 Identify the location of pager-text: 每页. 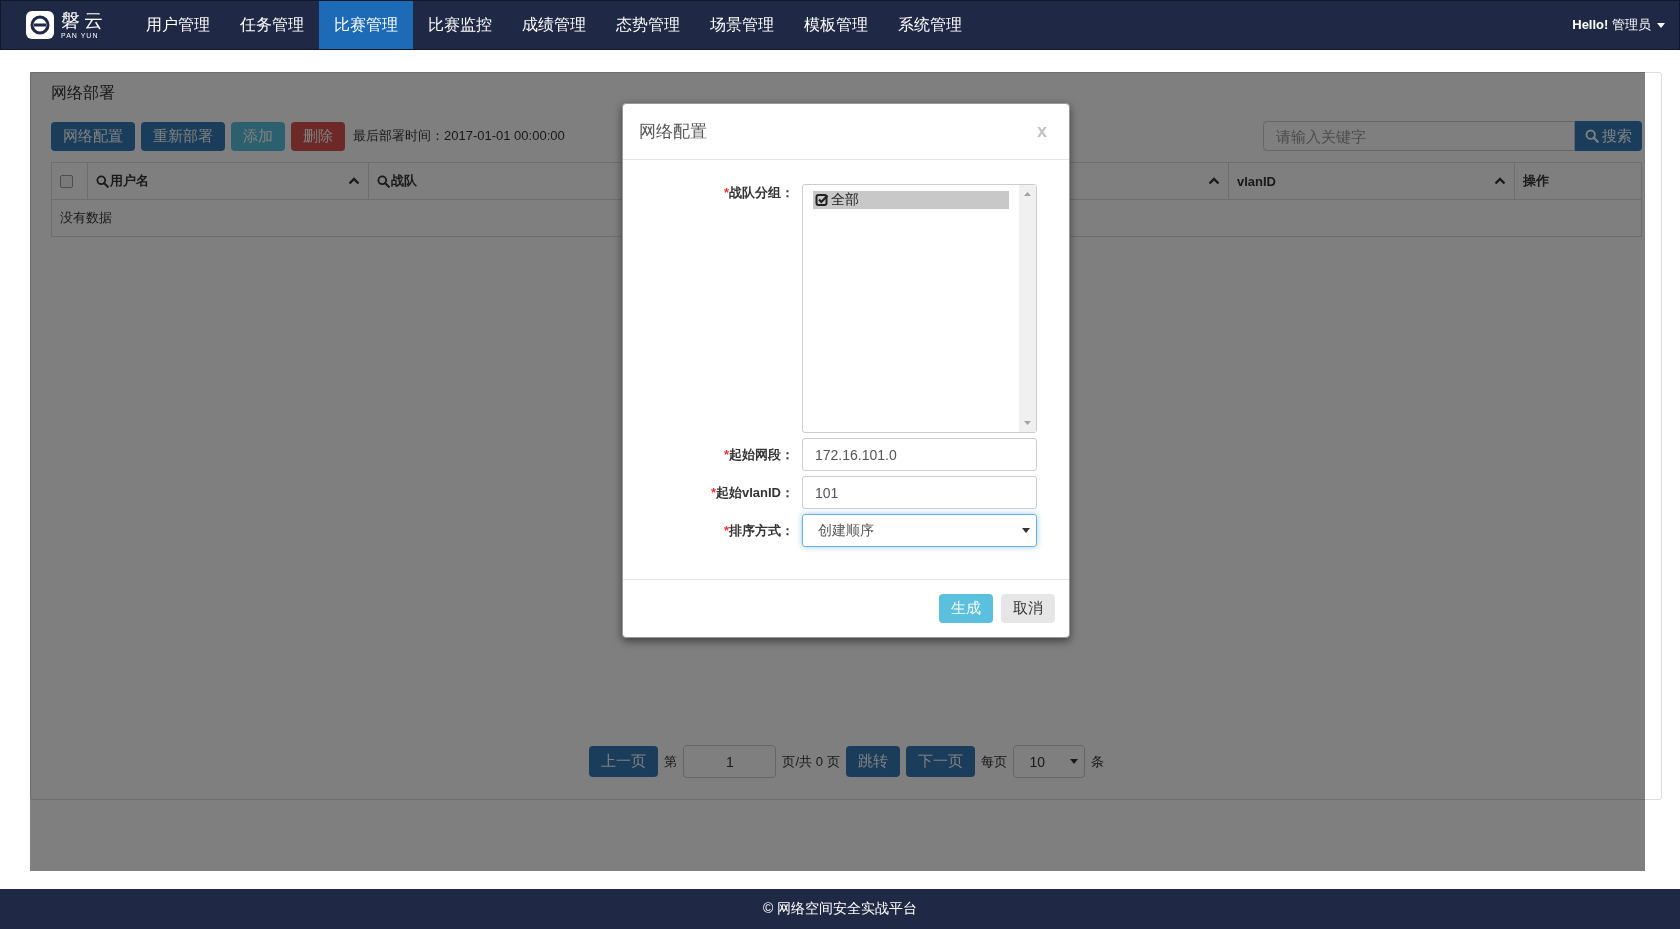
(993, 761).